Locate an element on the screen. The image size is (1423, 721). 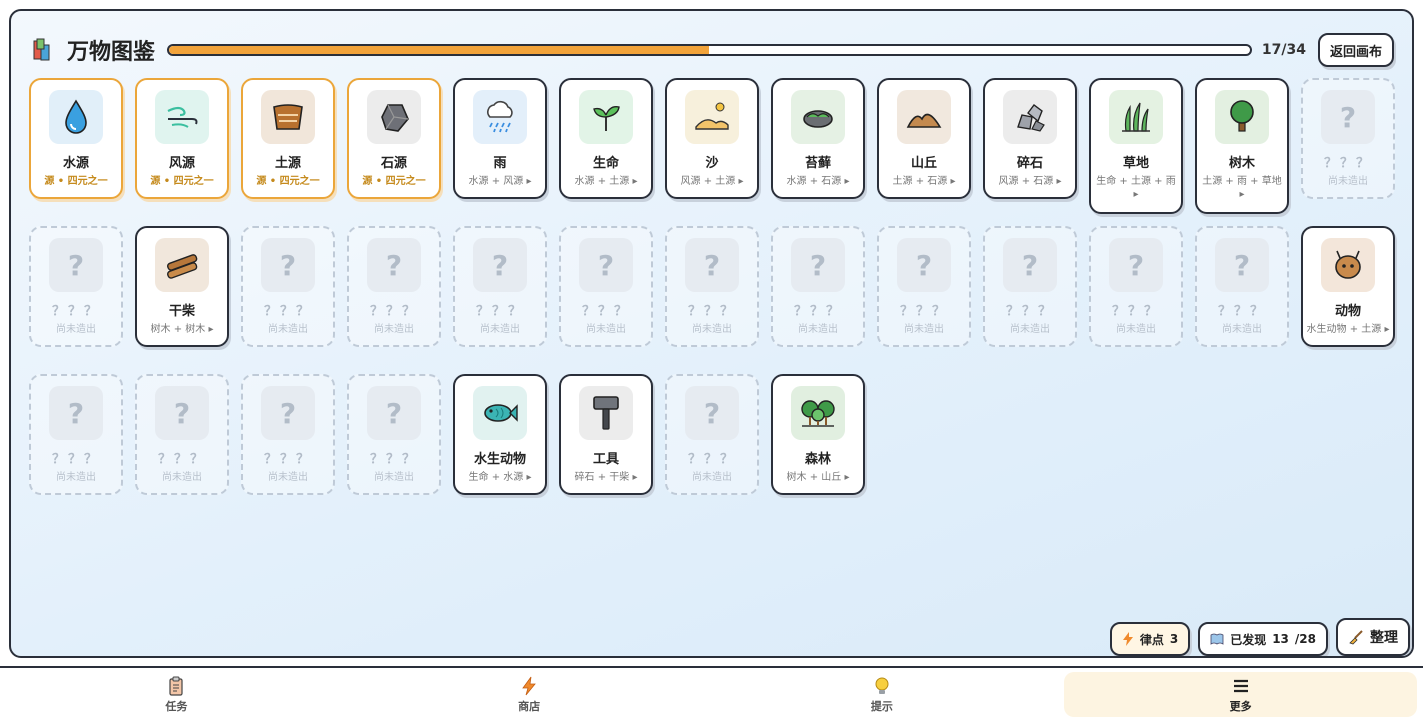
hammer-icon is located at coordinates (606, 413).